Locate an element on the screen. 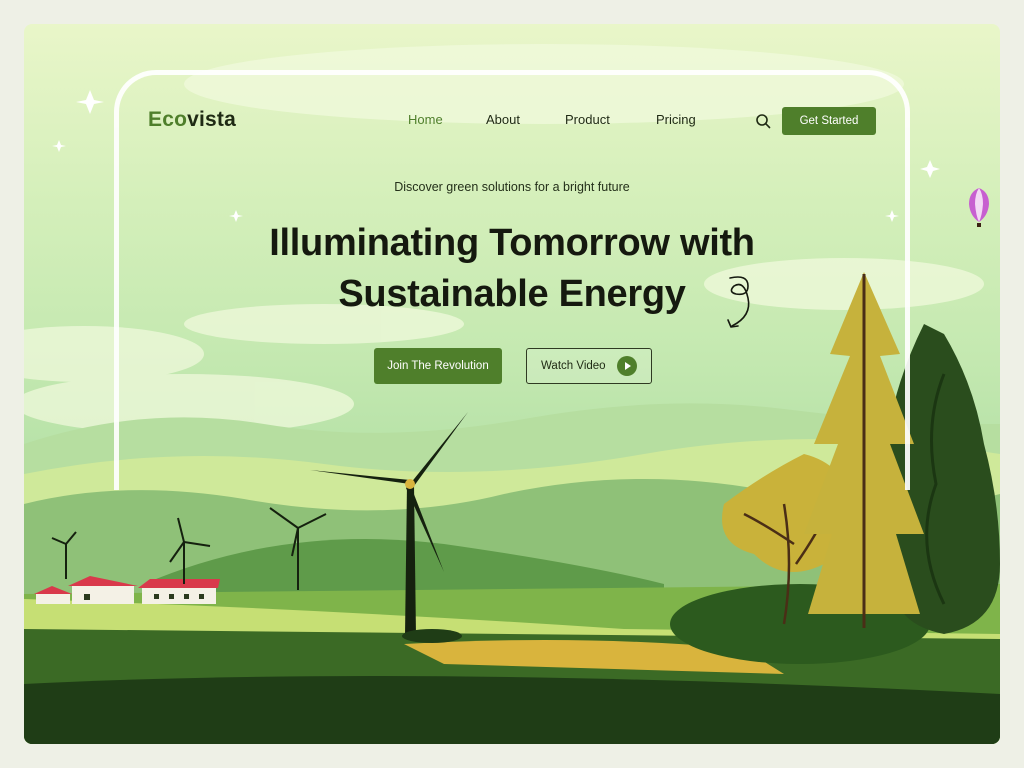 The height and width of the screenshot is (768, 1024). hero-headline-line1: Illuminating Tomorrow with is located at coordinates (512, 243).